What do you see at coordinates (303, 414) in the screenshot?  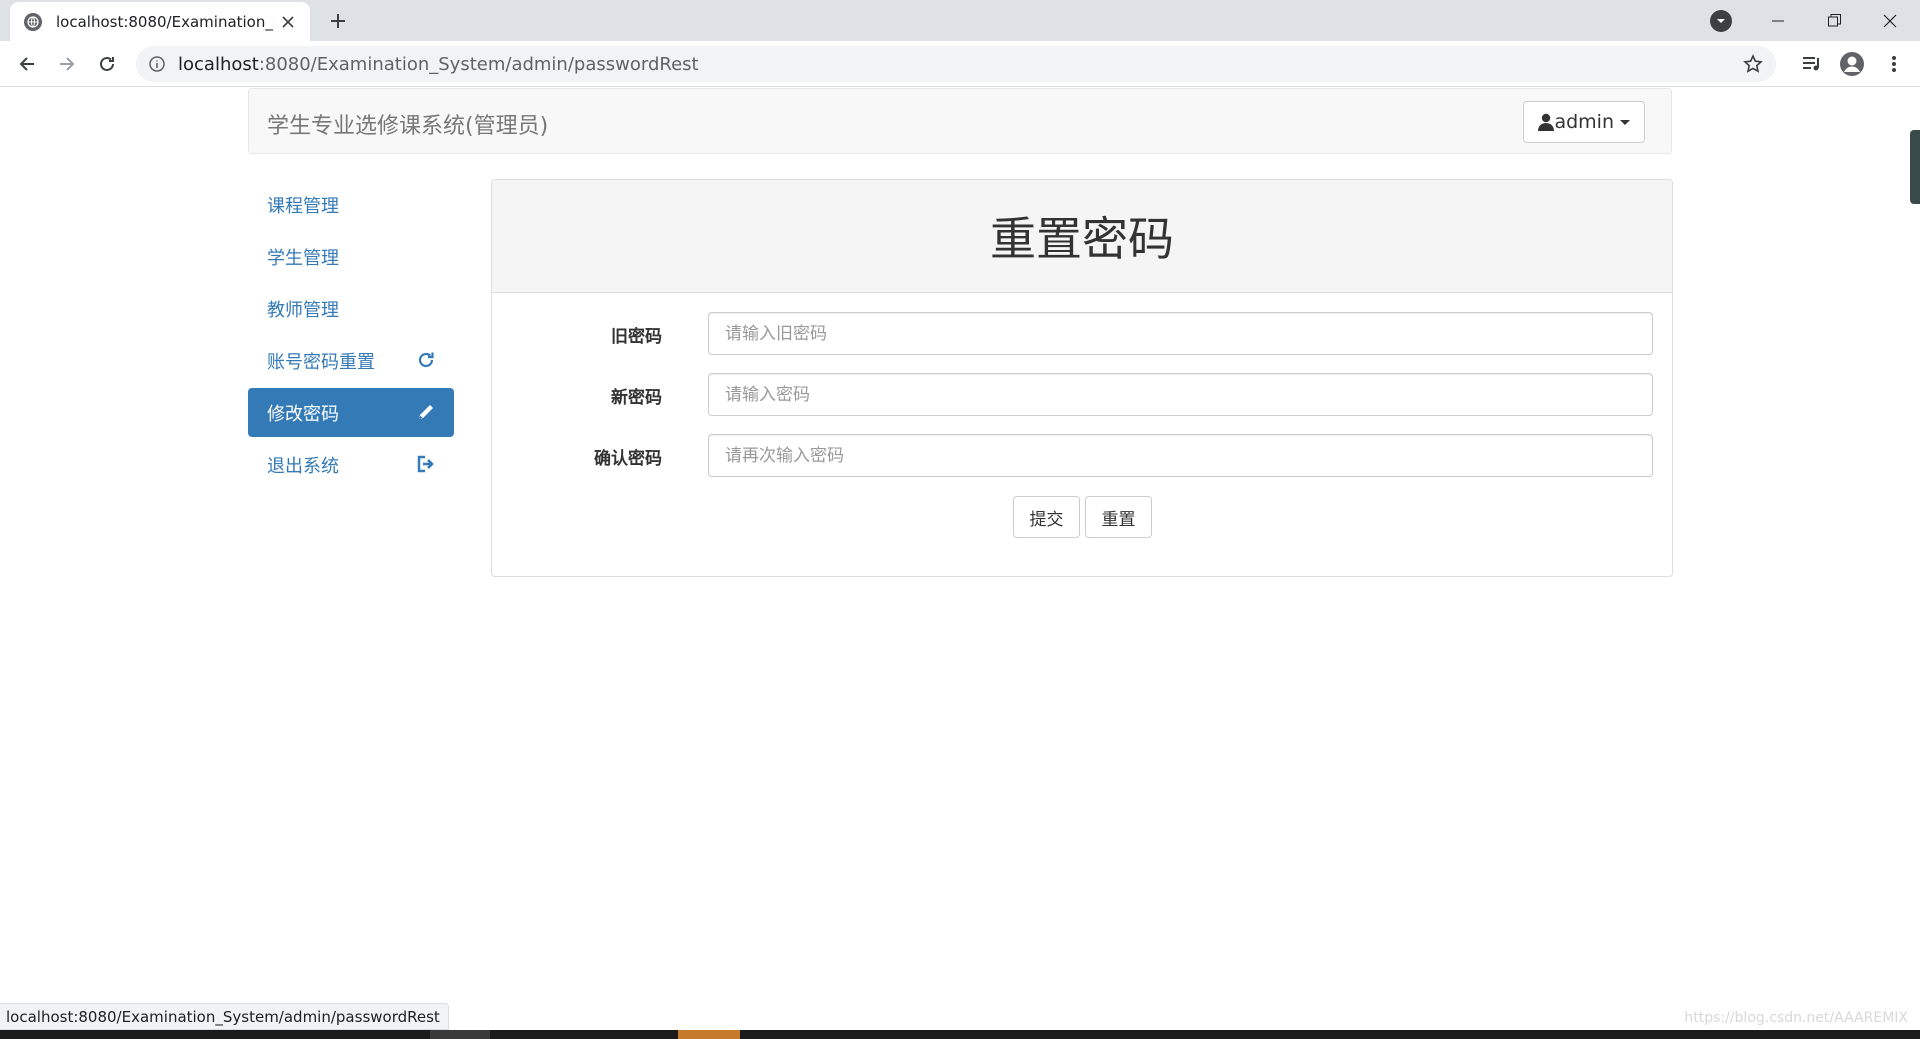 I see `sidebar-item-label: 修改密码` at bounding box center [303, 414].